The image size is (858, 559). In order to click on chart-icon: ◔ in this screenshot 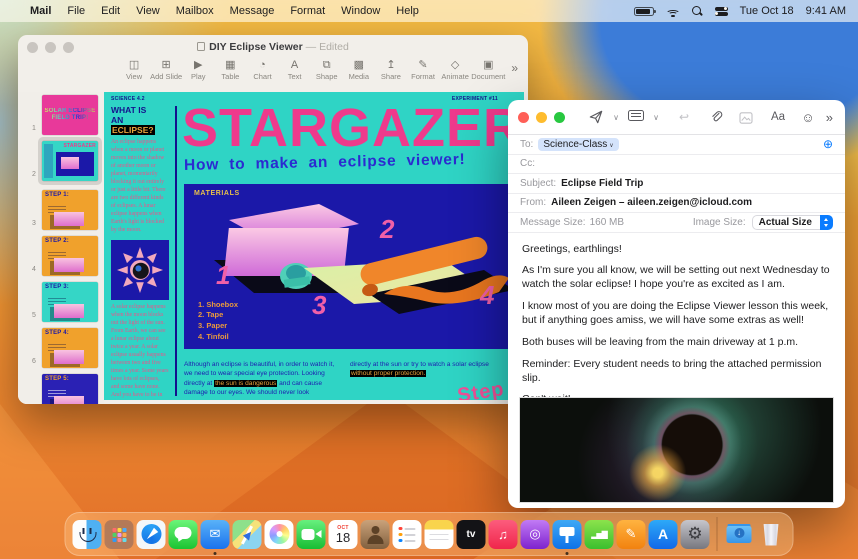, I will do `click(262, 65)`.